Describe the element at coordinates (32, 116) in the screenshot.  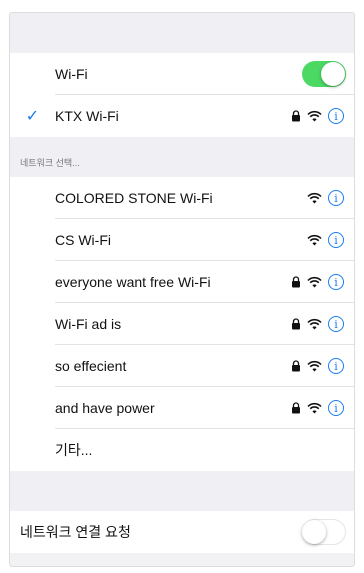
I see `checkmark-icon: ✓` at that location.